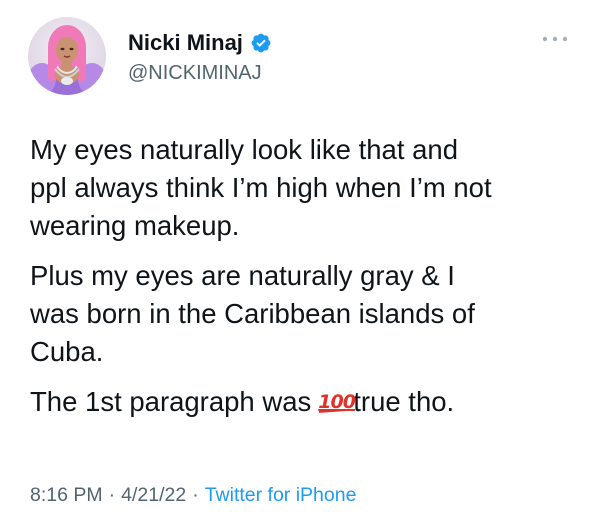 This screenshot has height=530, width=595. I want to click on tweet-meta: 8:16 PM · 4/21/22 · Twitter for iPhone, so click(193, 495).